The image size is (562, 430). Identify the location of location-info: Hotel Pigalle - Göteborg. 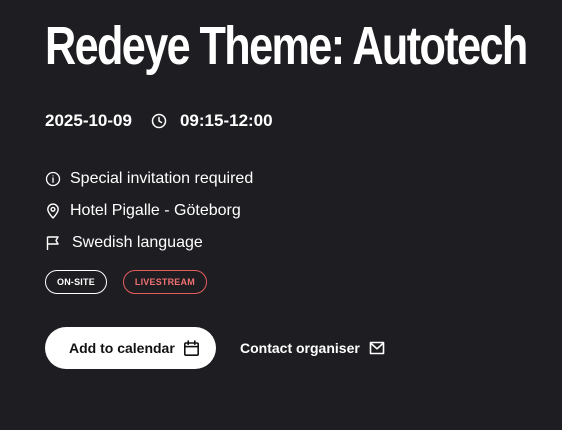
(143, 211).